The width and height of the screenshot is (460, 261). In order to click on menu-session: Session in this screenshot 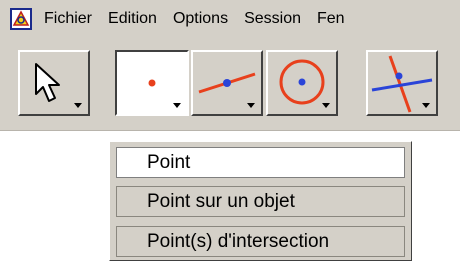, I will do `click(272, 19)`.